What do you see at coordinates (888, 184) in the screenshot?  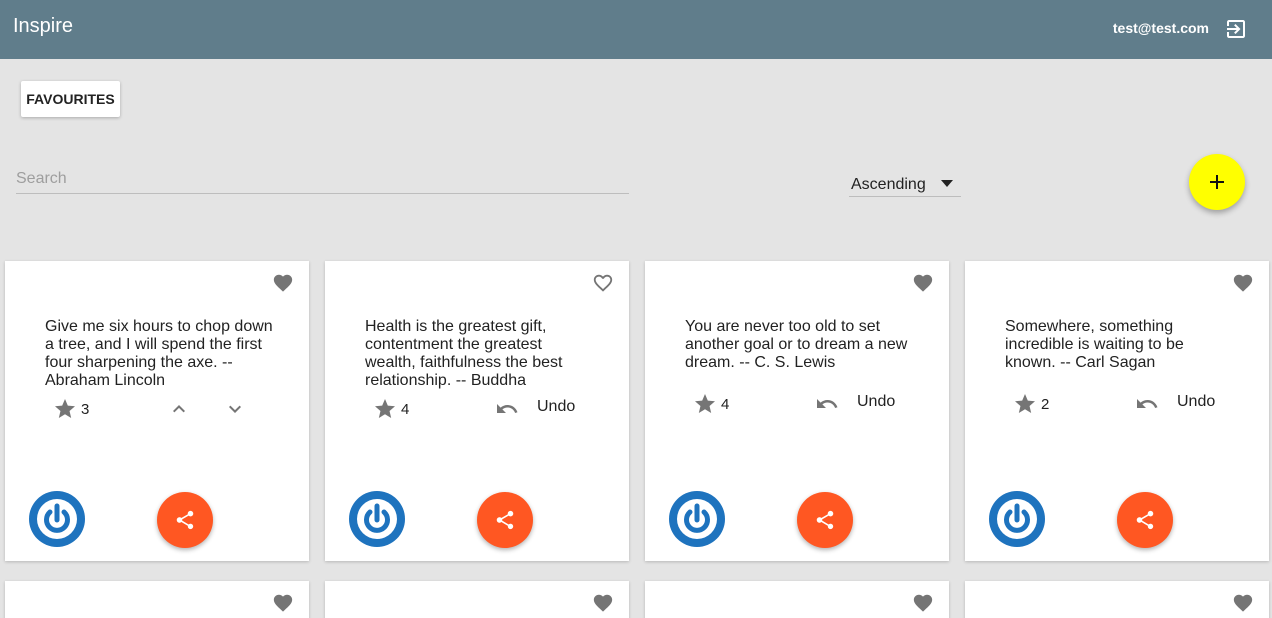 I see `sort-value: Ascending` at bounding box center [888, 184].